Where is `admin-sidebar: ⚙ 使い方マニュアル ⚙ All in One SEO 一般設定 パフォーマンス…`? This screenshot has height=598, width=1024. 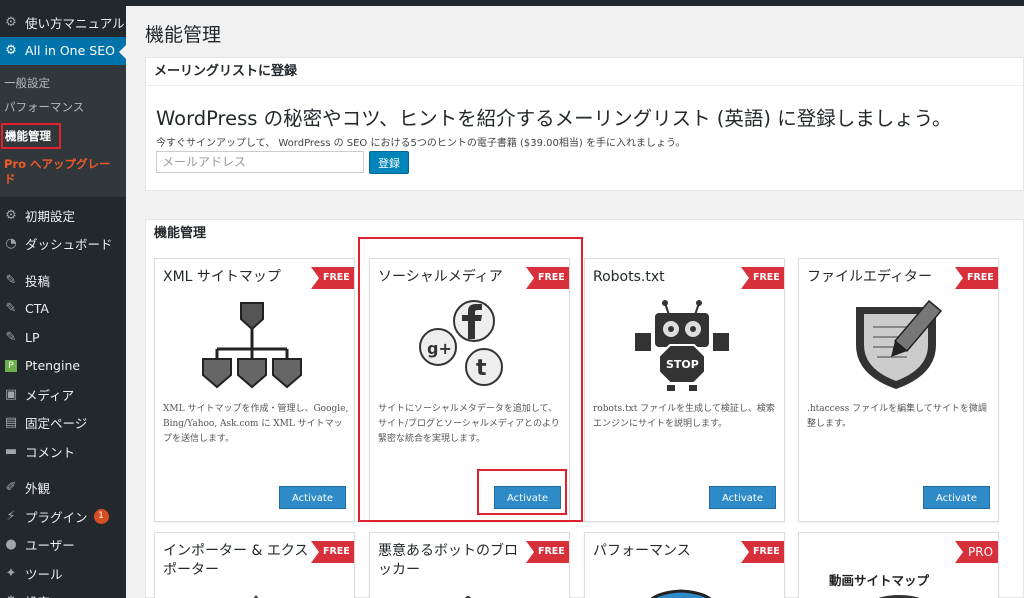 admin-sidebar: ⚙ 使い方マニュアル ⚙ All in One SEO 一般設定 パフォーマンス… is located at coordinates (63, 302).